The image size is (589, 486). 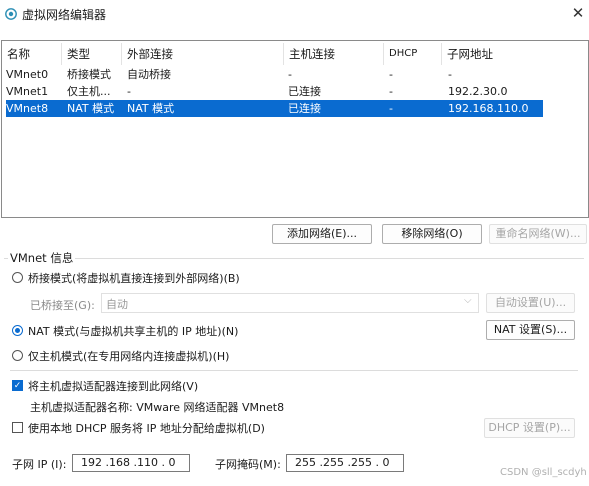 I want to click on cell-subnet: 192.168.110.0, so click(x=488, y=108).